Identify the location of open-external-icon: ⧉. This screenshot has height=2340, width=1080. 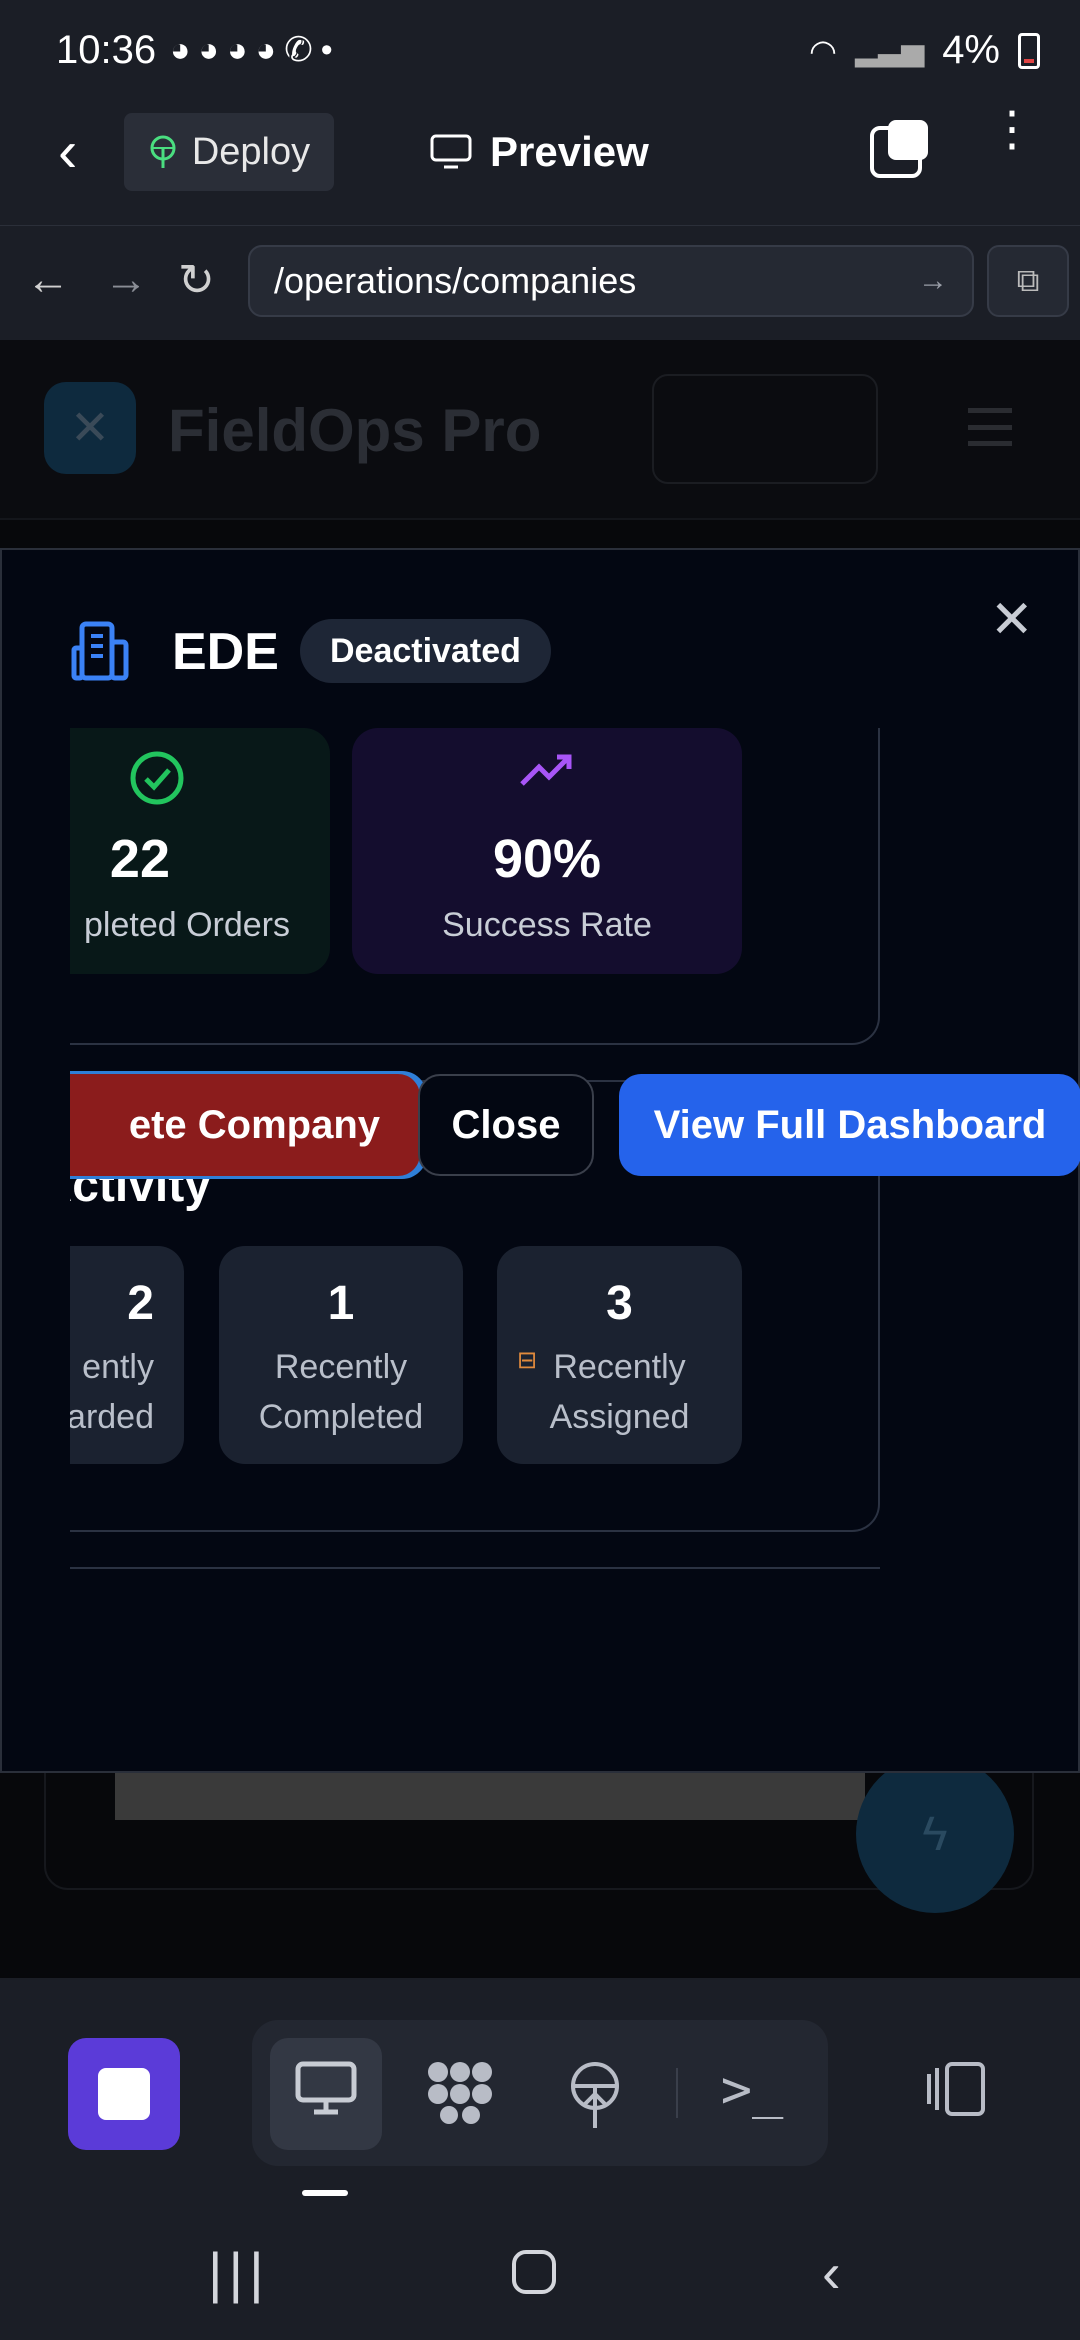
(1028, 281).